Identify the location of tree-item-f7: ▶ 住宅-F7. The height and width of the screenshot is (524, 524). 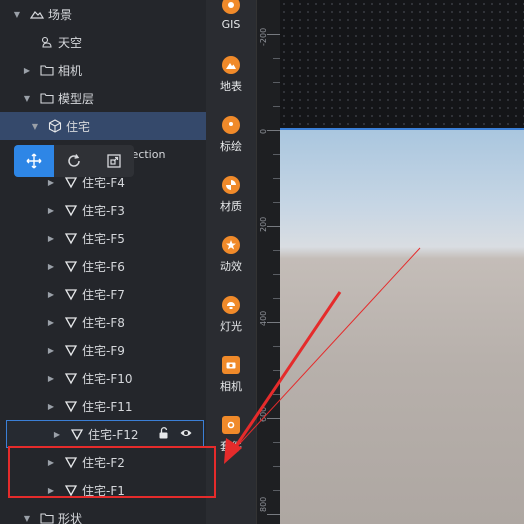
(103, 294).